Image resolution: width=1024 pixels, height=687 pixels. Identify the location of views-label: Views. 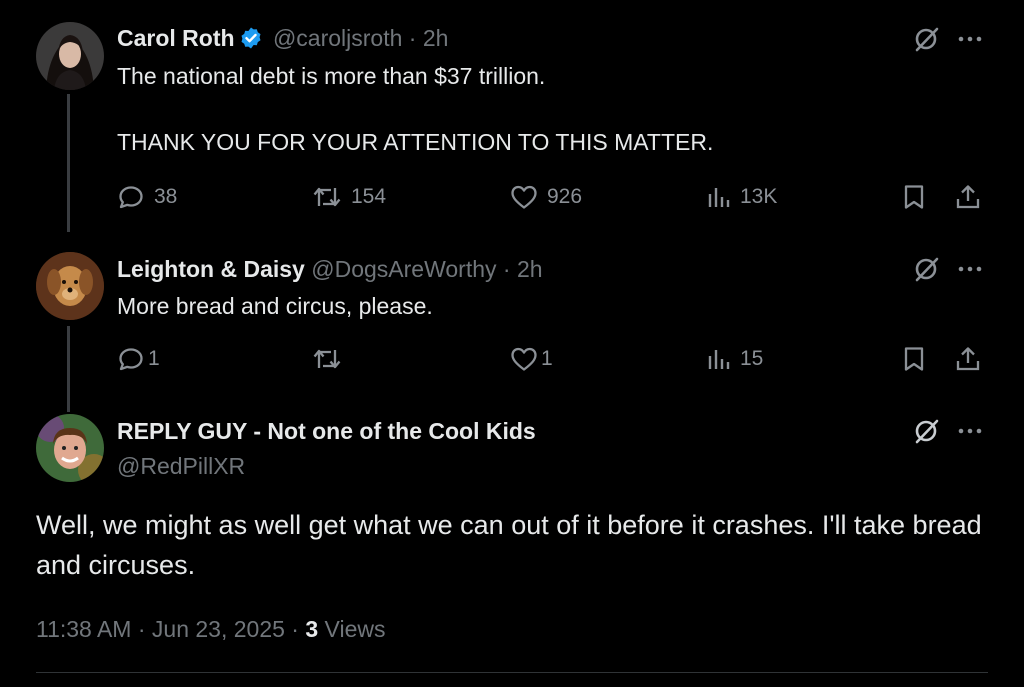
(352, 629).